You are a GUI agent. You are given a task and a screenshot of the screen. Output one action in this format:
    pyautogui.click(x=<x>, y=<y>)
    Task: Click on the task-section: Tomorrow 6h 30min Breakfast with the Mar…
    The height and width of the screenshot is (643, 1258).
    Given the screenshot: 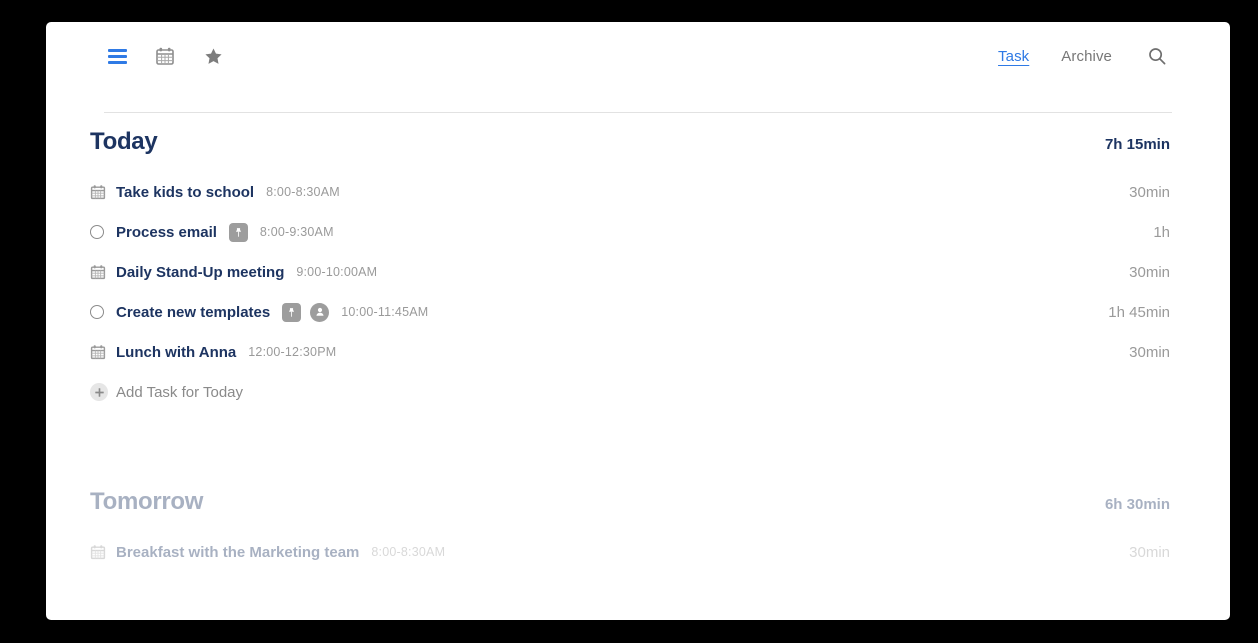 What is the action you would take?
    pyautogui.click(x=630, y=530)
    